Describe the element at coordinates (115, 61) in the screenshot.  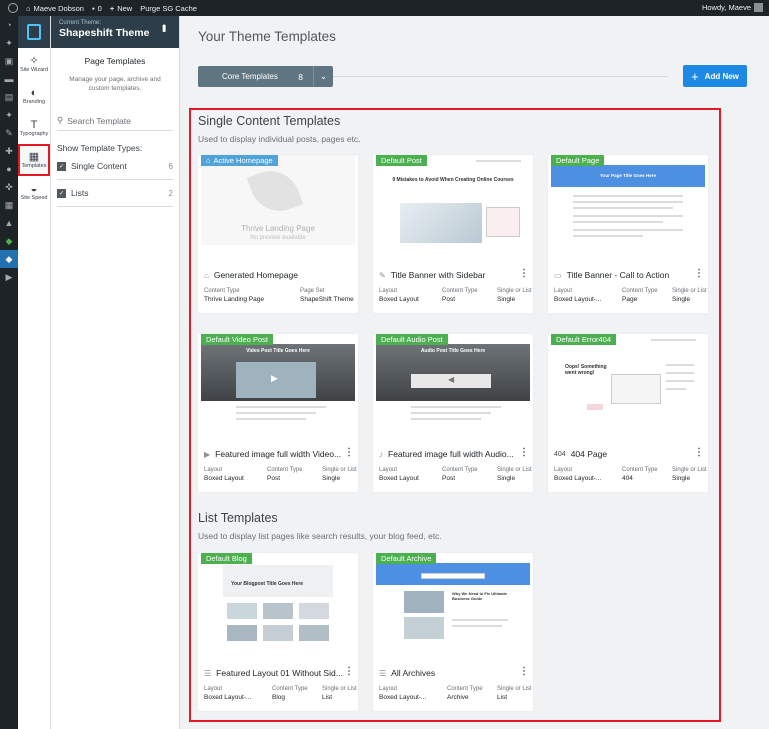
I see `panel-title: Page Templates` at that location.